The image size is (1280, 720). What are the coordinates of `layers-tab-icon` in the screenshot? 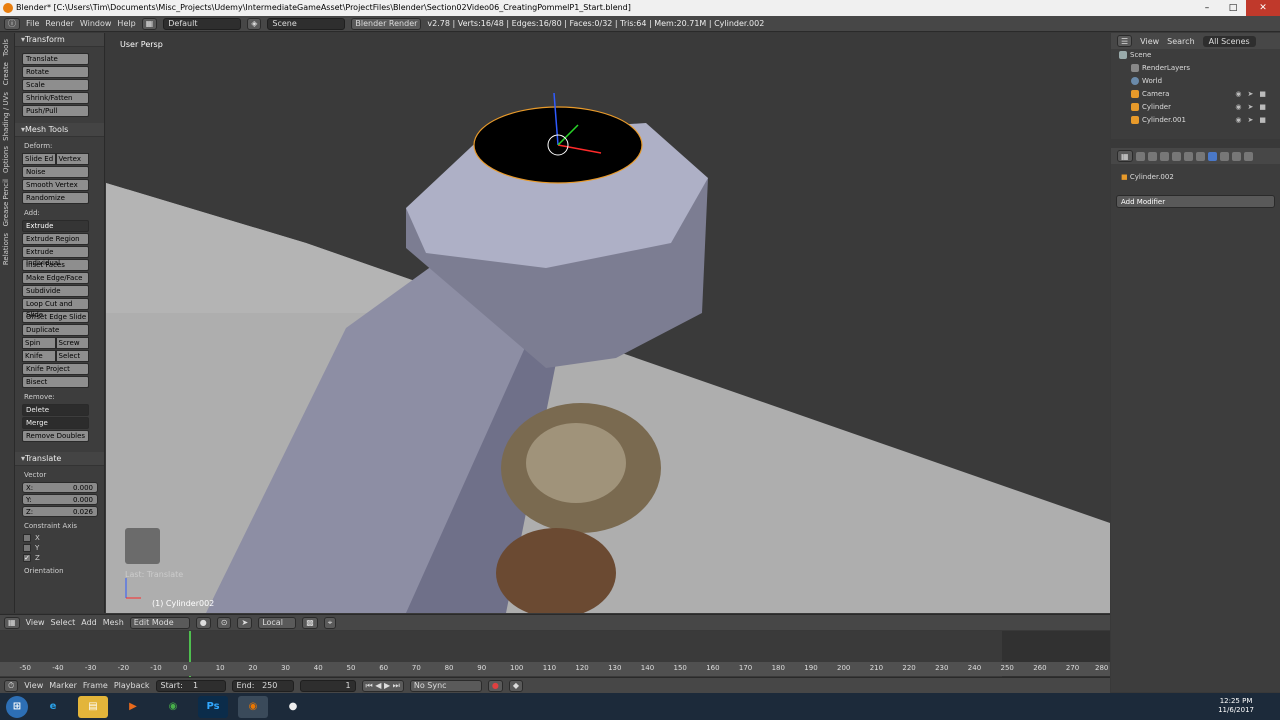 It's located at (1152, 156).